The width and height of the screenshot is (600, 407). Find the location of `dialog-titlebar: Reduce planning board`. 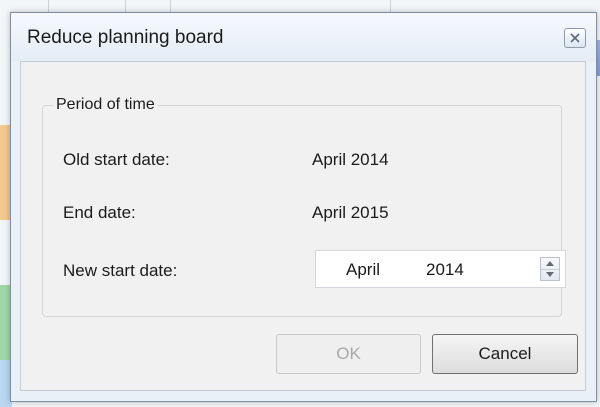

dialog-titlebar: Reduce planning board is located at coordinates (303, 37).